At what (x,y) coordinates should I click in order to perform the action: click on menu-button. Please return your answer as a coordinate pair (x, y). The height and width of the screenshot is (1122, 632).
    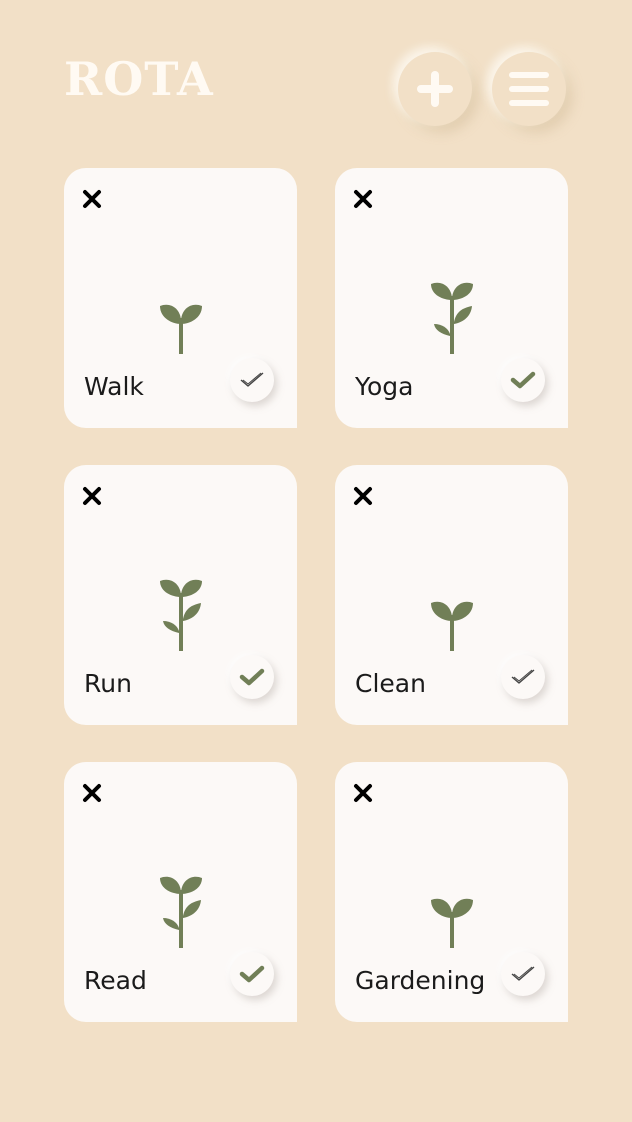
    Looking at the image, I should click on (529, 89).